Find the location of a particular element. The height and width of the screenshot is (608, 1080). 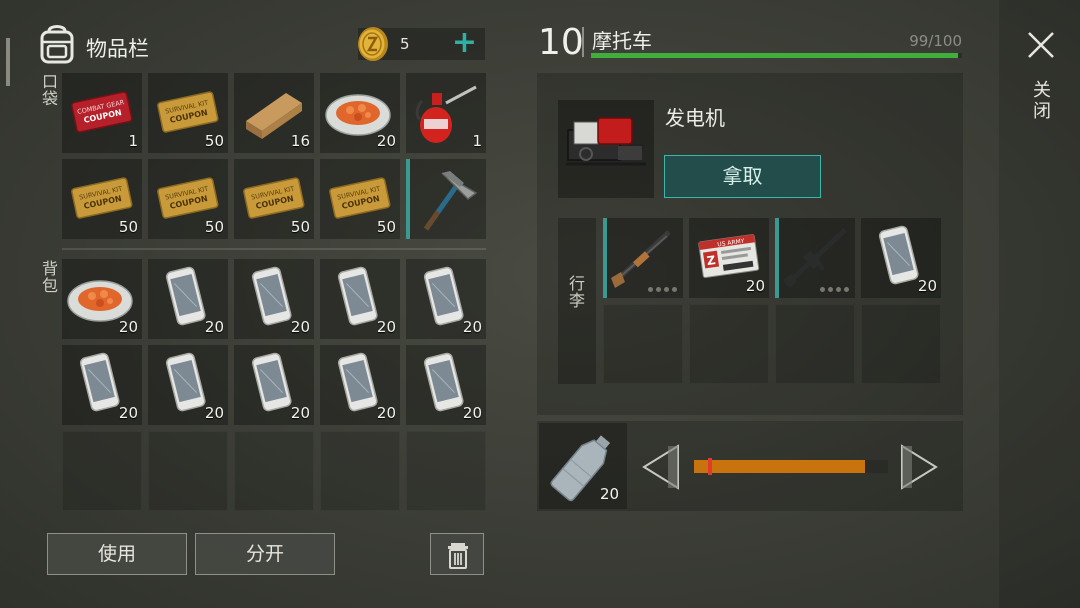

backpack-slot-4: 20 is located at coordinates (360, 299).